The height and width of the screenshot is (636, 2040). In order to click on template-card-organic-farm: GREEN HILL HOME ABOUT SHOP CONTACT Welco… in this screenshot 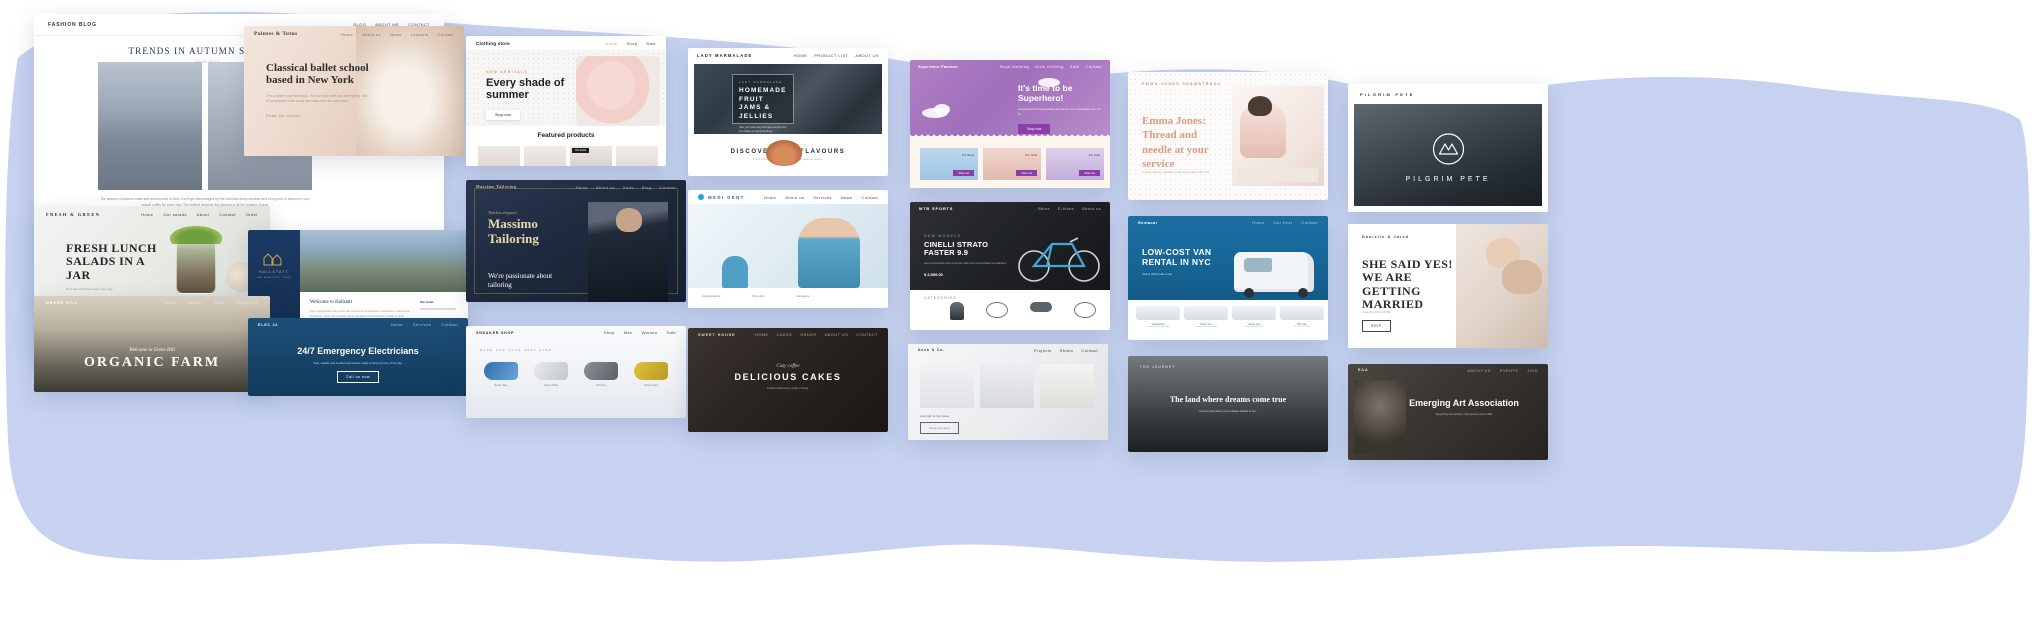, I will do `click(152, 344)`.